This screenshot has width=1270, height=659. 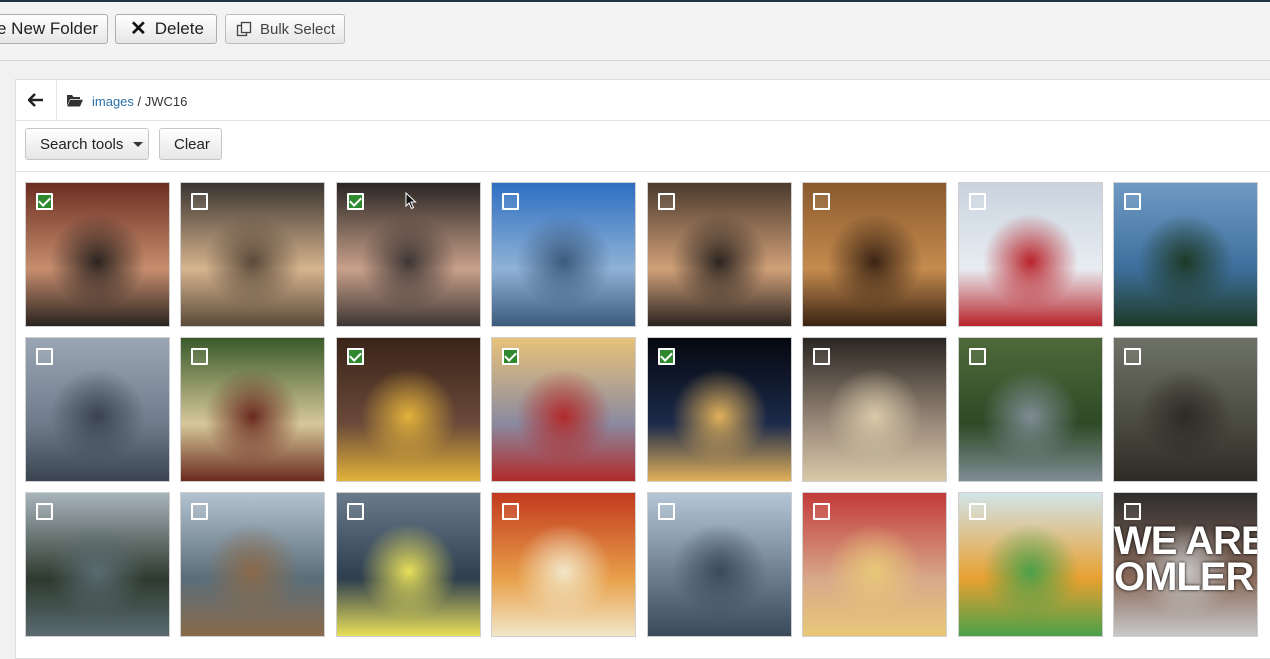 I want to click on delete-button: ✕ Delete, so click(x=166, y=29).